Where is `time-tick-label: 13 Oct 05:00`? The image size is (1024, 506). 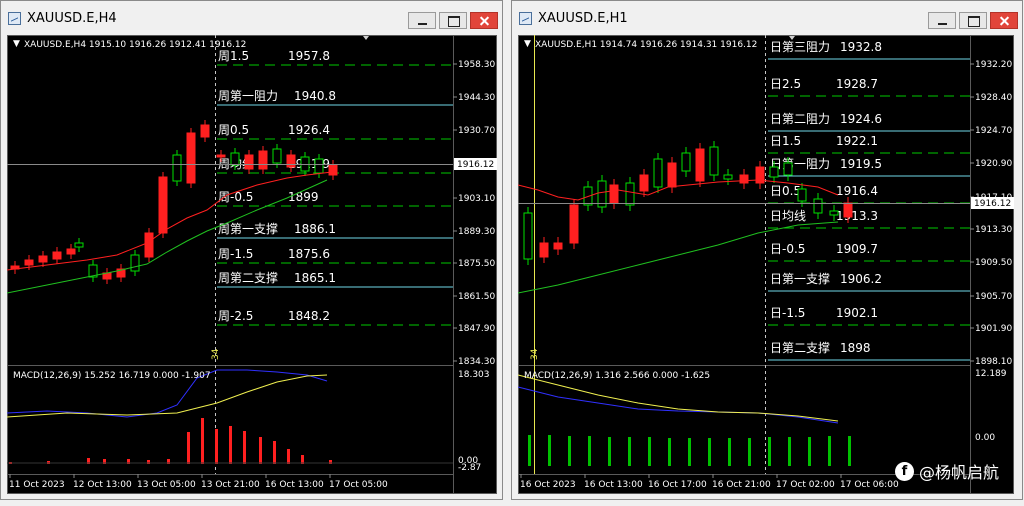
time-tick-label: 13 Oct 05:00 is located at coordinates (166, 485).